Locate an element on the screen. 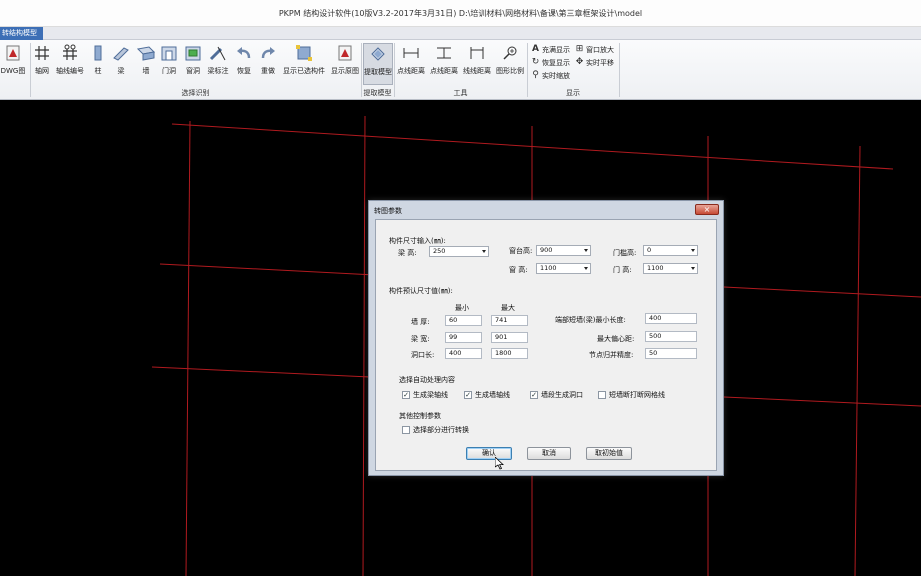 This screenshot has width=921, height=576. mouse-cursor-icon is located at coordinates (499, 463).